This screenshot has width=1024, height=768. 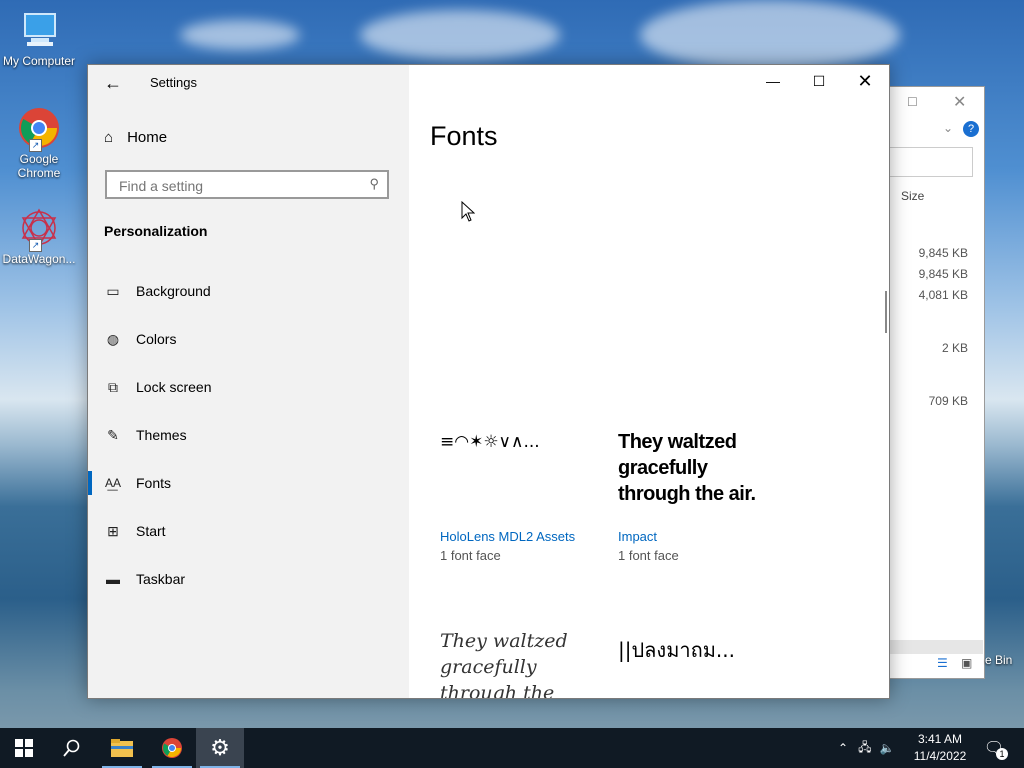 What do you see at coordinates (113, 434) in the screenshot?
I see `themes-icon: ✎` at bounding box center [113, 434].